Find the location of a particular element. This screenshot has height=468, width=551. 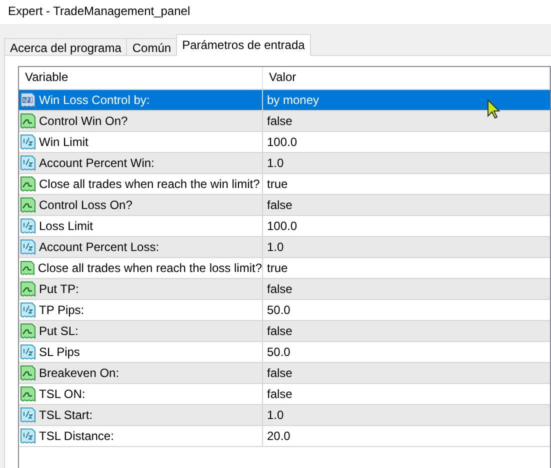

column-header: Valor is located at coordinates (406, 78).